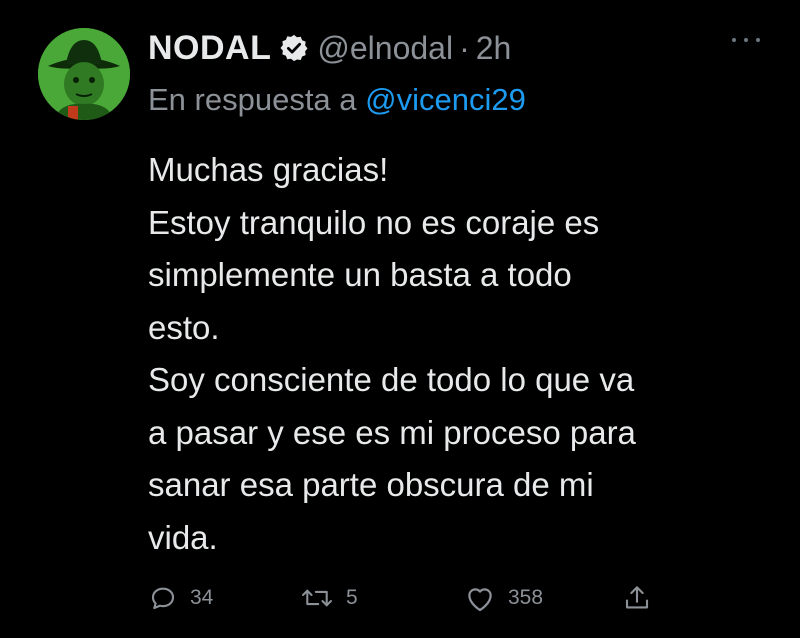 This screenshot has width=800, height=638. I want to click on heart-icon, so click(480, 598).